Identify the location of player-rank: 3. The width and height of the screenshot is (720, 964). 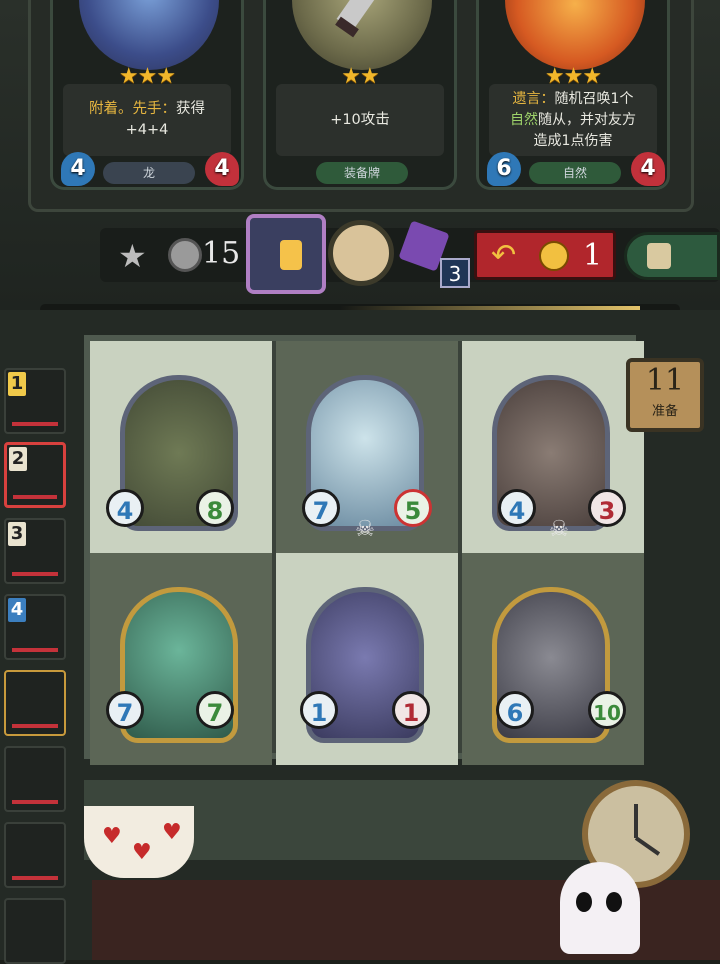
(17, 534).